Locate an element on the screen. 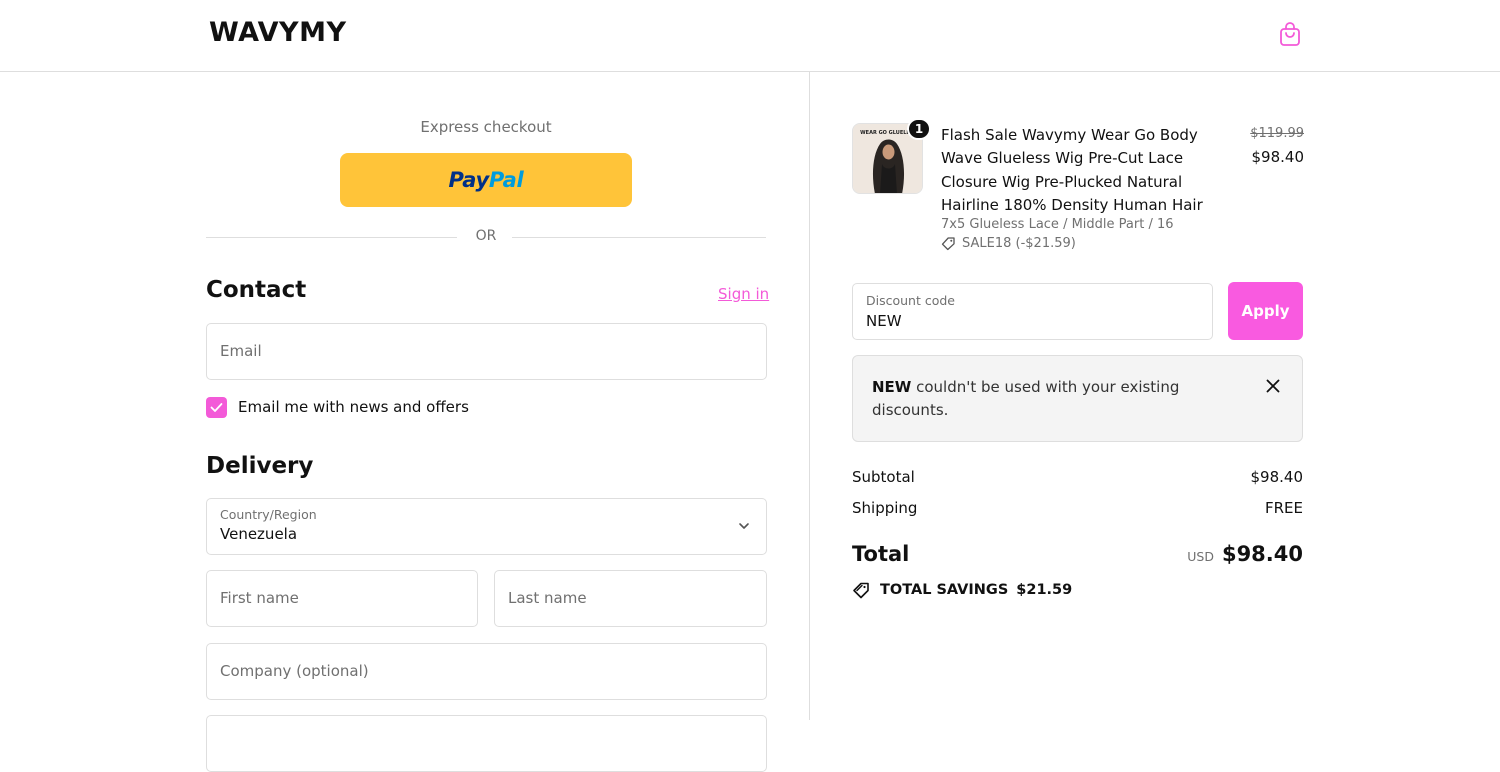 The image size is (1500, 772). last-name-placeholder: Last name is located at coordinates (547, 598).